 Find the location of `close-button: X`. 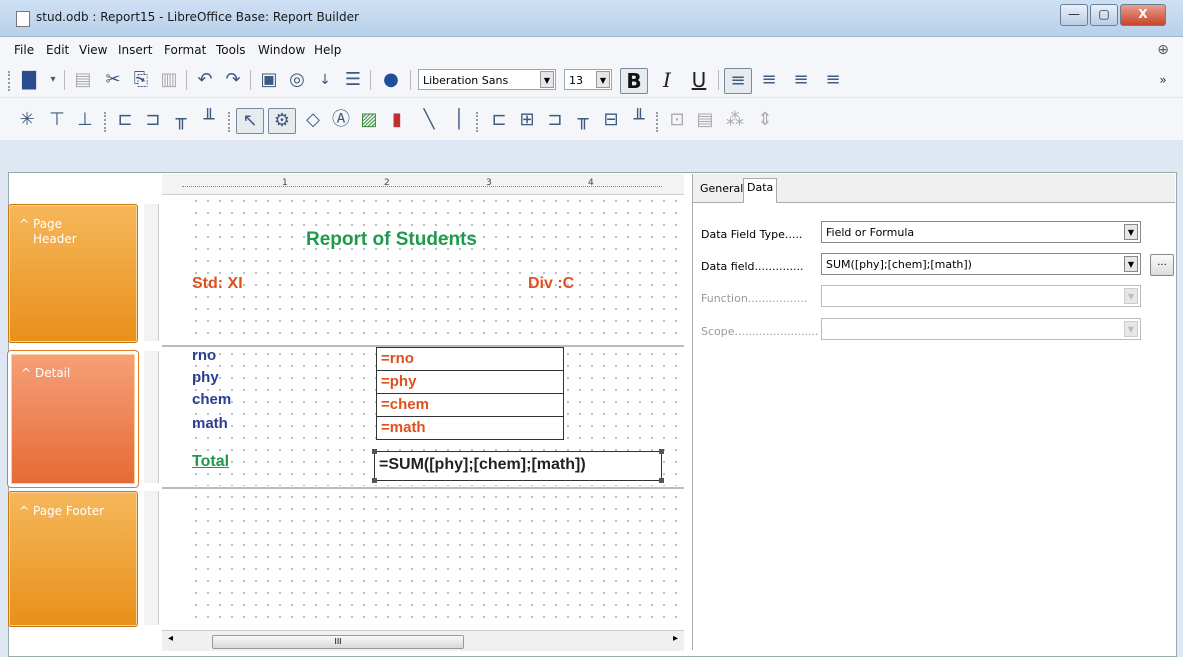

close-button: X is located at coordinates (1143, 15).